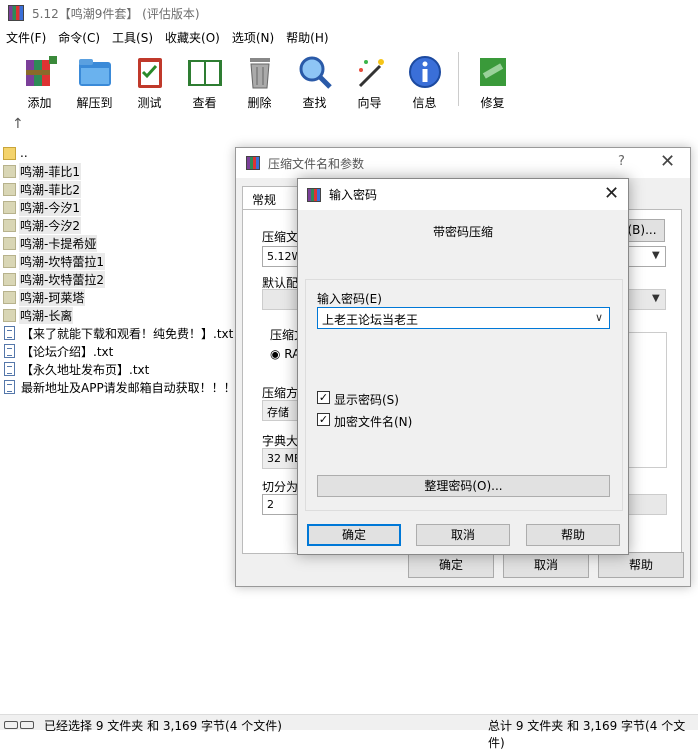 This screenshot has width=698, height=751. What do you see at coordinates (85, 369) in the screenshot?
I see `file-name: 【永久地址发布页】.txt` at bounding box center [85, 369].